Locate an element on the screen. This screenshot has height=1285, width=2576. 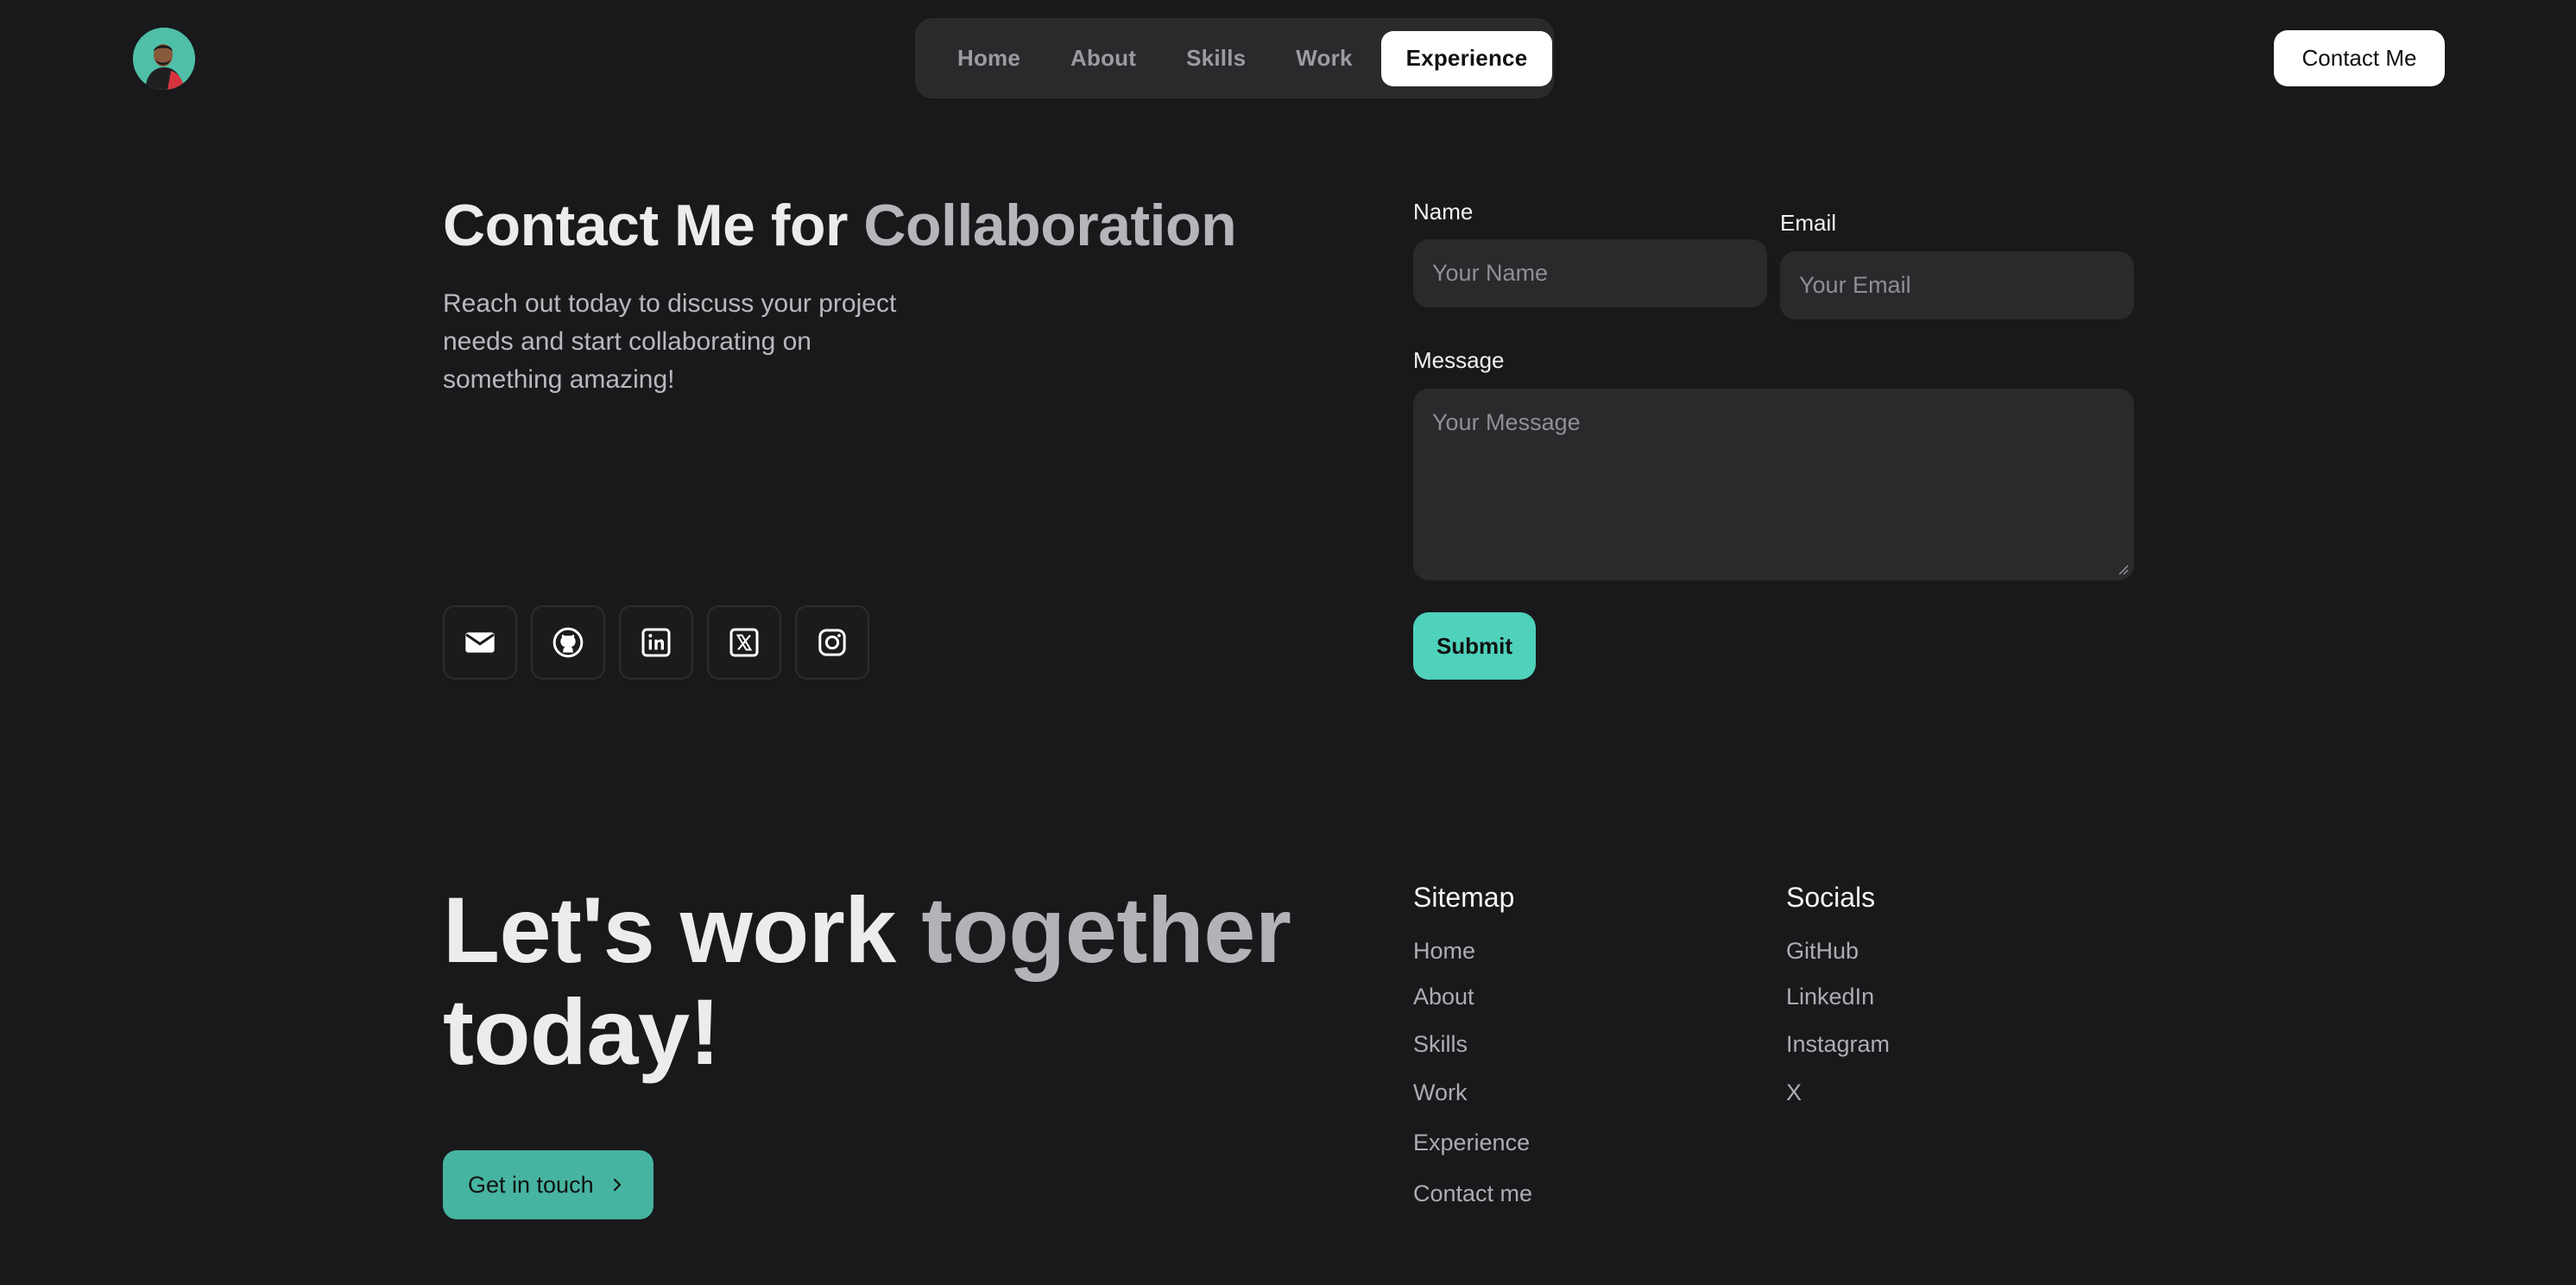
socials-link-x: X is located at coordinates (1794, 1092).